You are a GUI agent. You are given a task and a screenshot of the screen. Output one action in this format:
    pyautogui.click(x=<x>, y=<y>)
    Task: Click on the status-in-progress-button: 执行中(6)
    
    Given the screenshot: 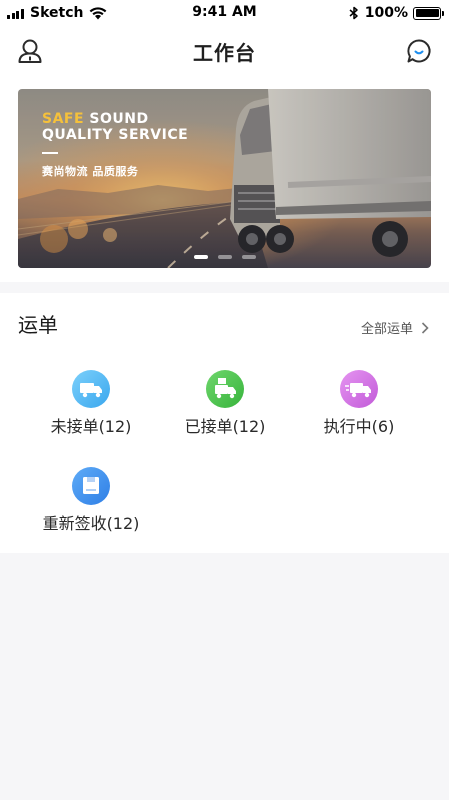 What is the action you would take?
    pyautogui.click(x=359, y=403)
    